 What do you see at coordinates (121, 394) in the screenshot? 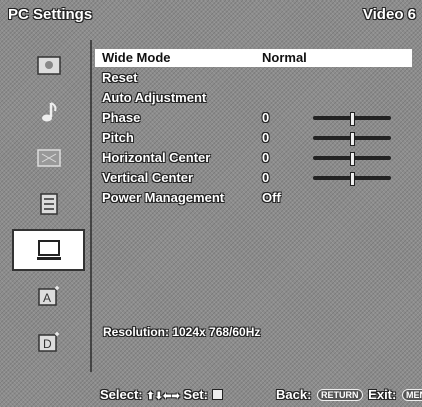
I see `select-hint-label: Select:` at bounding box center [121, 394].